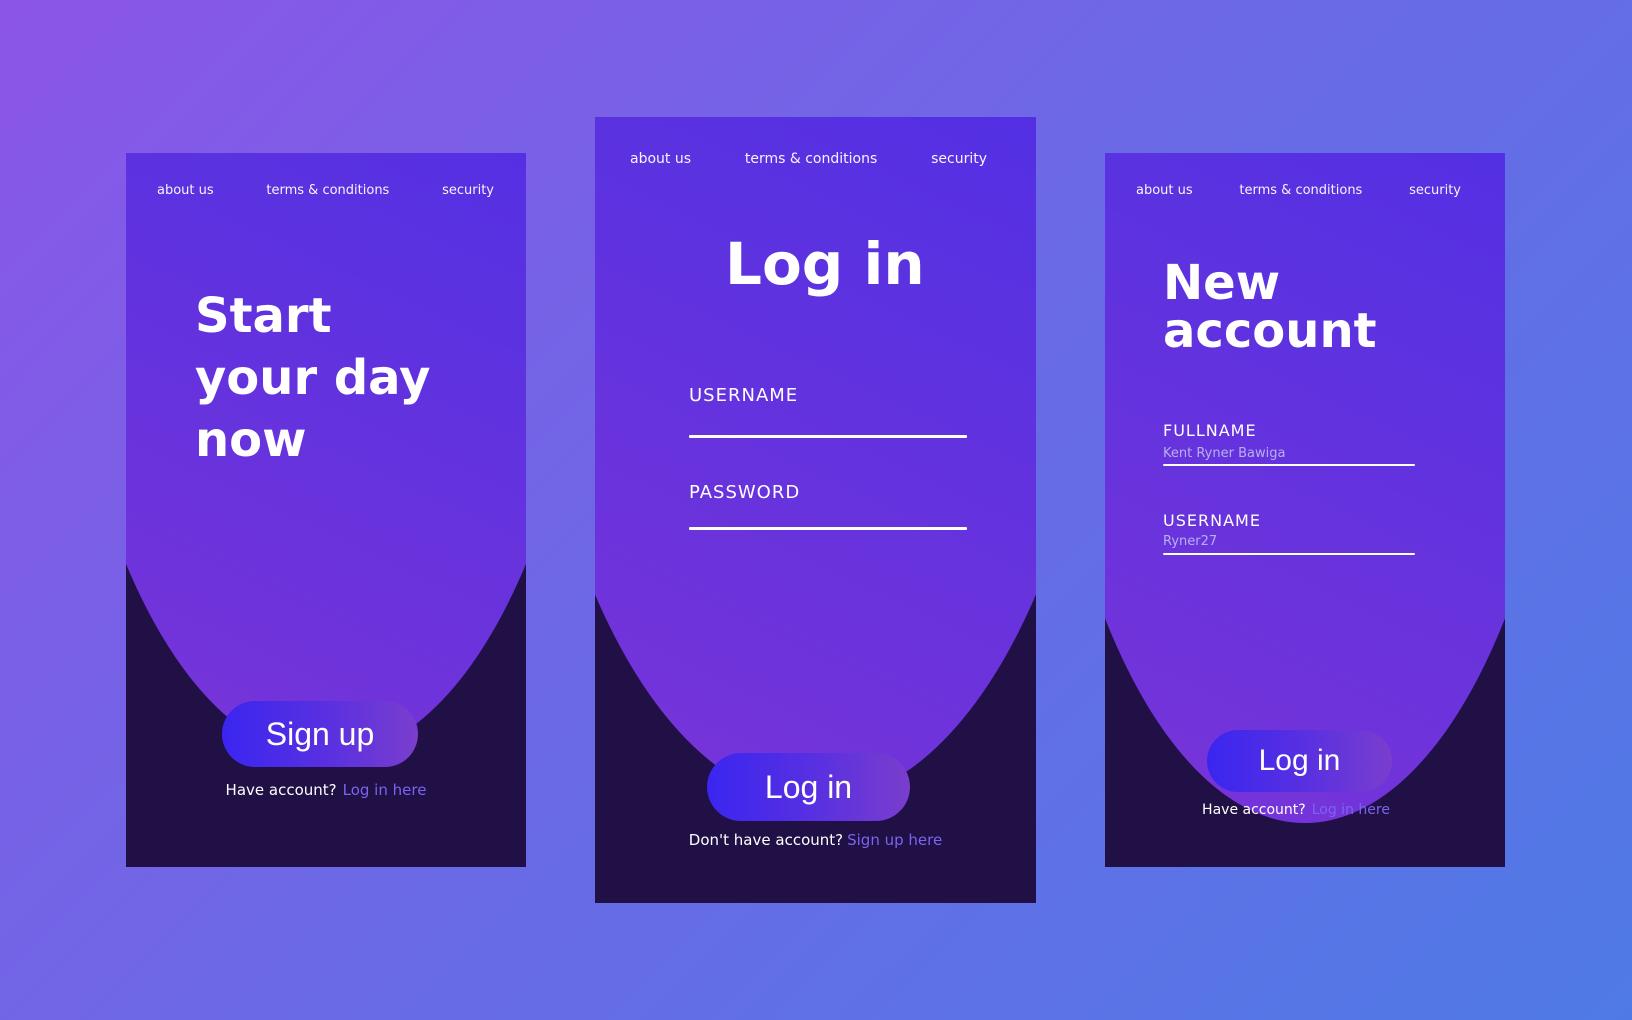 The width and height of the screenshot is (1632, 1020). Describe the element at coordinates (745, 492) in the screenshot. I see `password-label: PASSWORD` at that location.